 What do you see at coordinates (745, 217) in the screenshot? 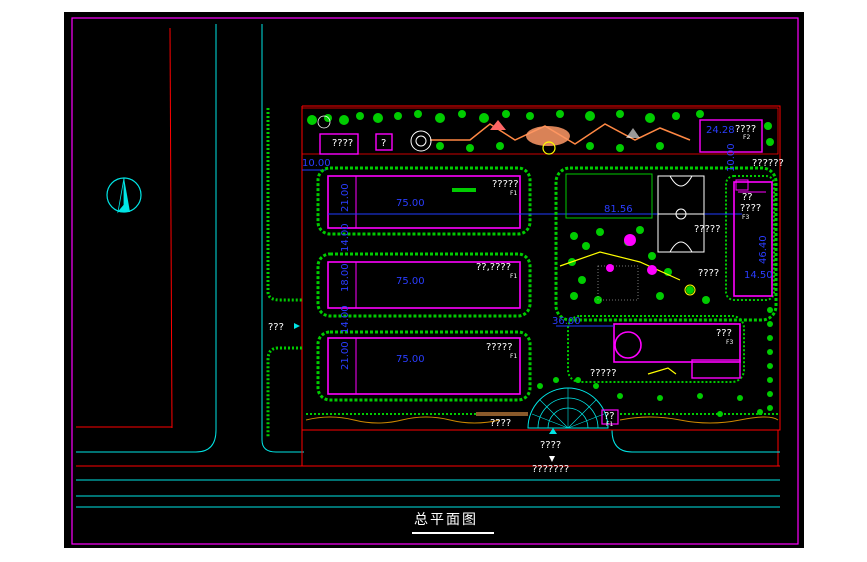
I see `right-building-floor: F3` at bounding box center [745, 217].